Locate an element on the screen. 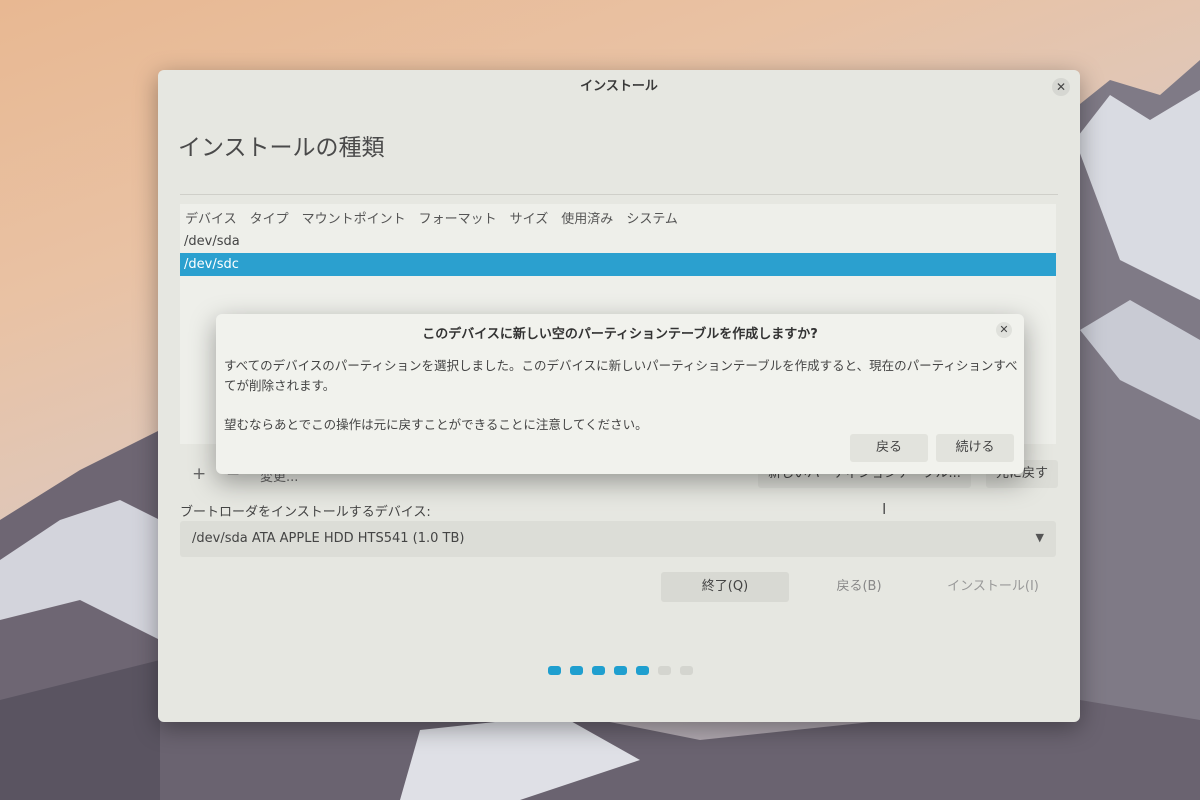  table-row-sda: /dev/sda is located at coordinates (618, 241).